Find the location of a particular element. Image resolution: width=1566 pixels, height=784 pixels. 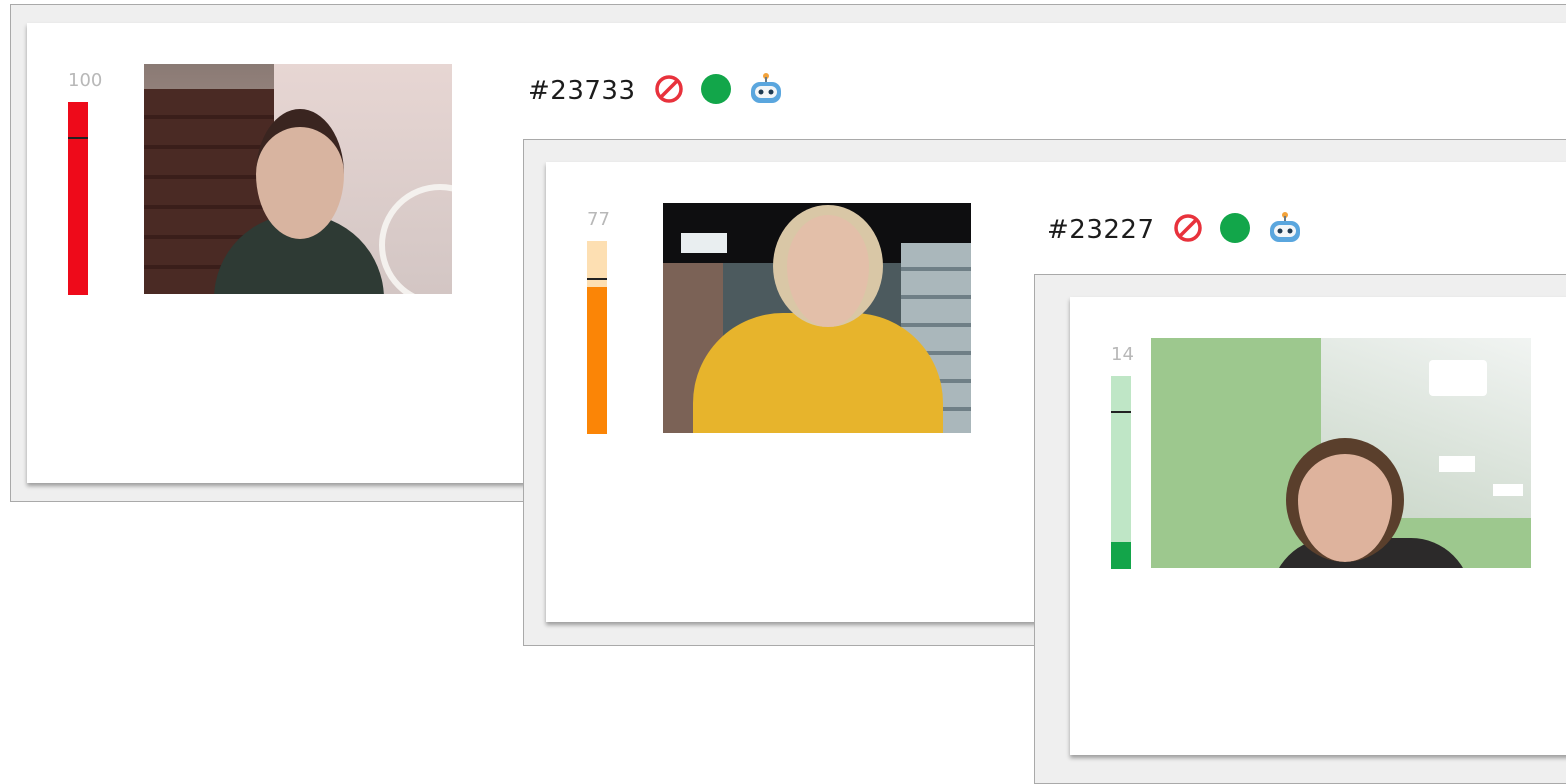

score-value: 14 is located at coordinates (1122, 354).